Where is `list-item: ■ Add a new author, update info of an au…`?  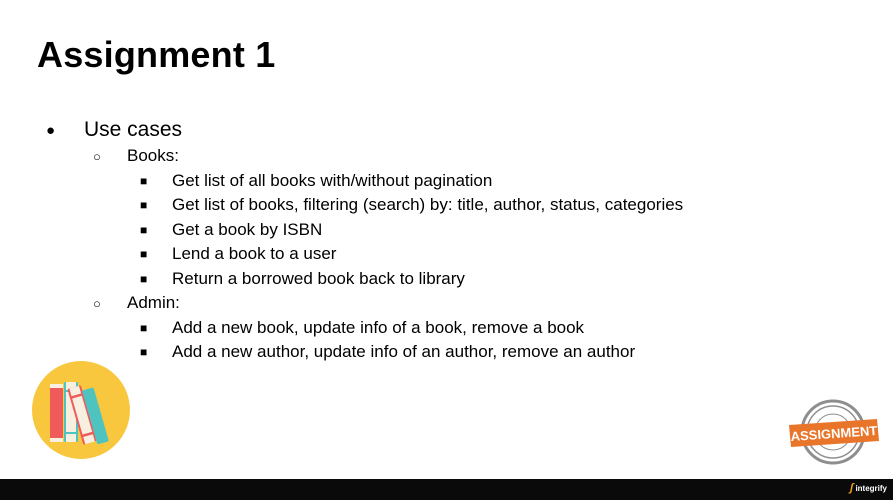 list-item: ■ Add a new author, update info of an au… is located at coordinates (454, 352).